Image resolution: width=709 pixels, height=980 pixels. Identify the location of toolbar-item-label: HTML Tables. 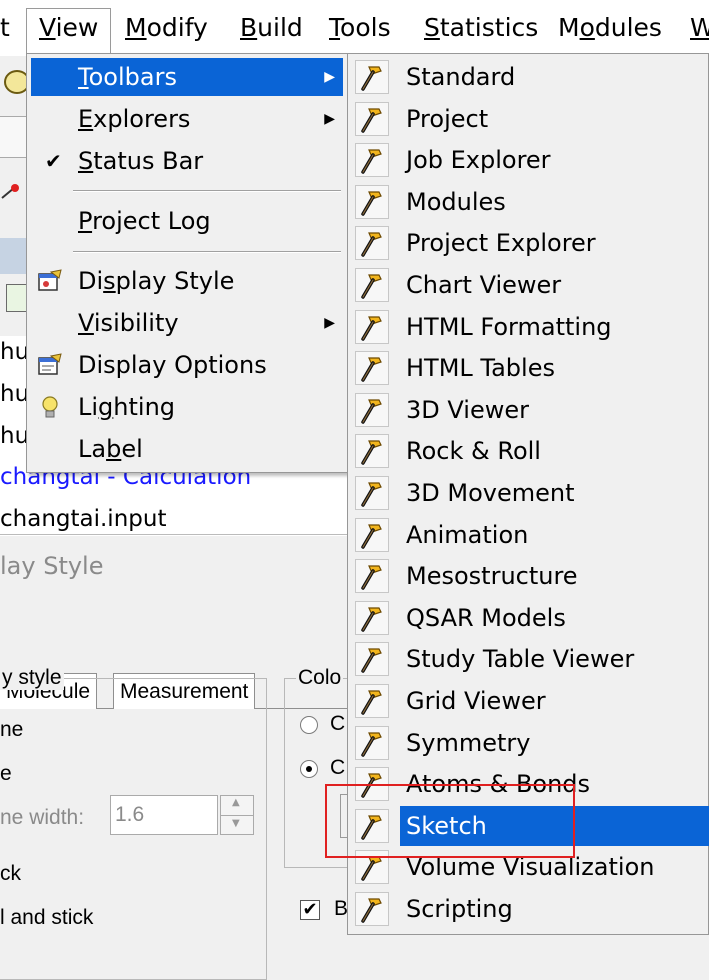
(480, 368).